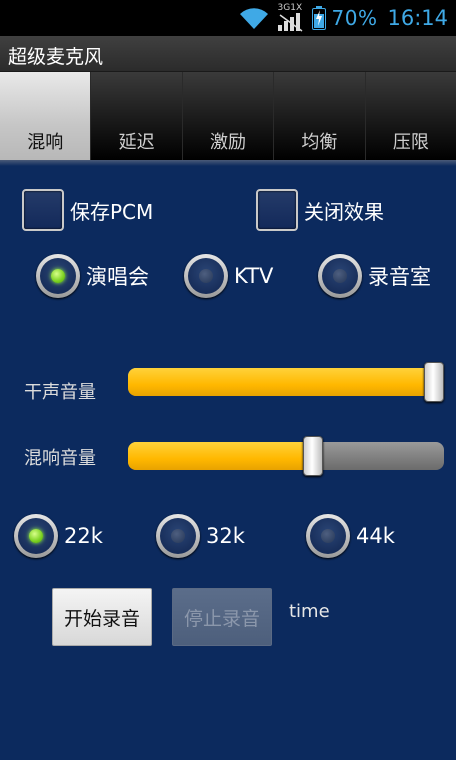 The width and height of the screenshot is (456, 760). What do you see at coordinates (320, 116) in the screenshot?
I see `tab-equalizer: 均衡` at bounding box center [320, 116].